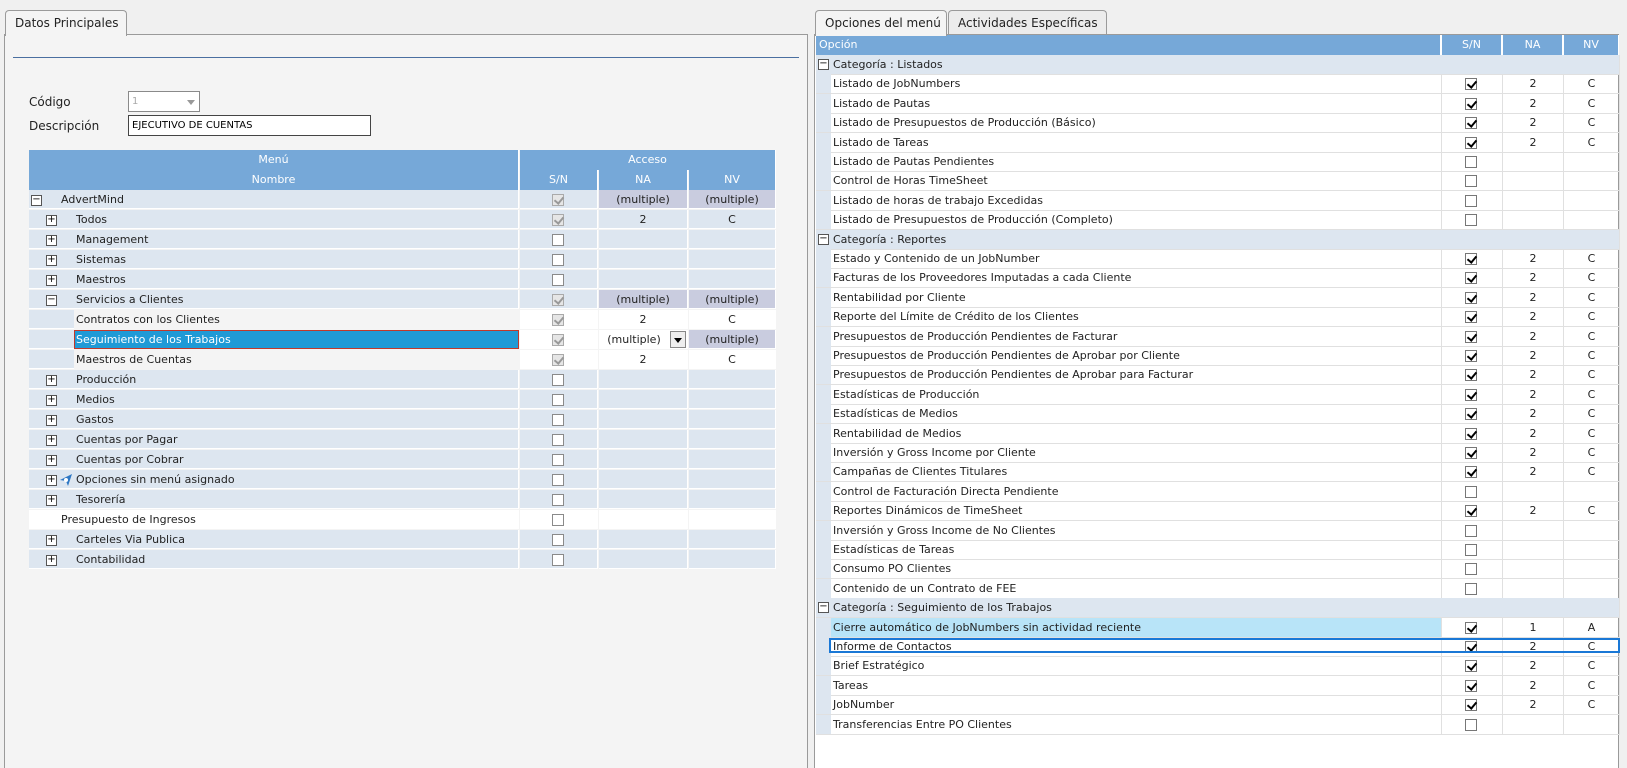 The image size is (1627, 768). Describe the element at coordinates (1136, 414) in the screenshot. I see `option-name-cell: Estadísticas de Medios` at that location.